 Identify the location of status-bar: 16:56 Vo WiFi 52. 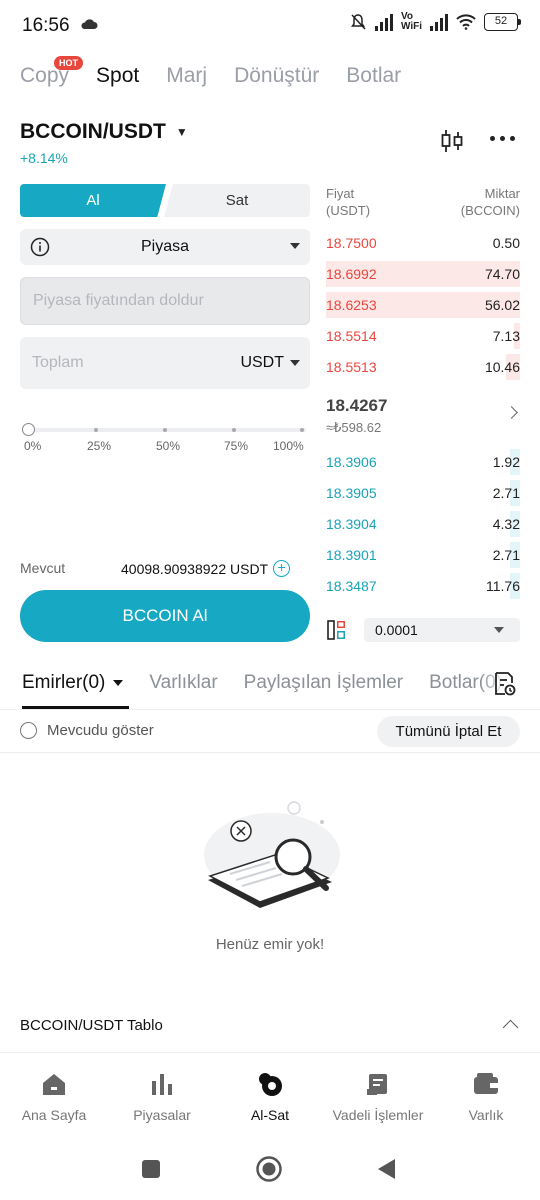
(270, 26).